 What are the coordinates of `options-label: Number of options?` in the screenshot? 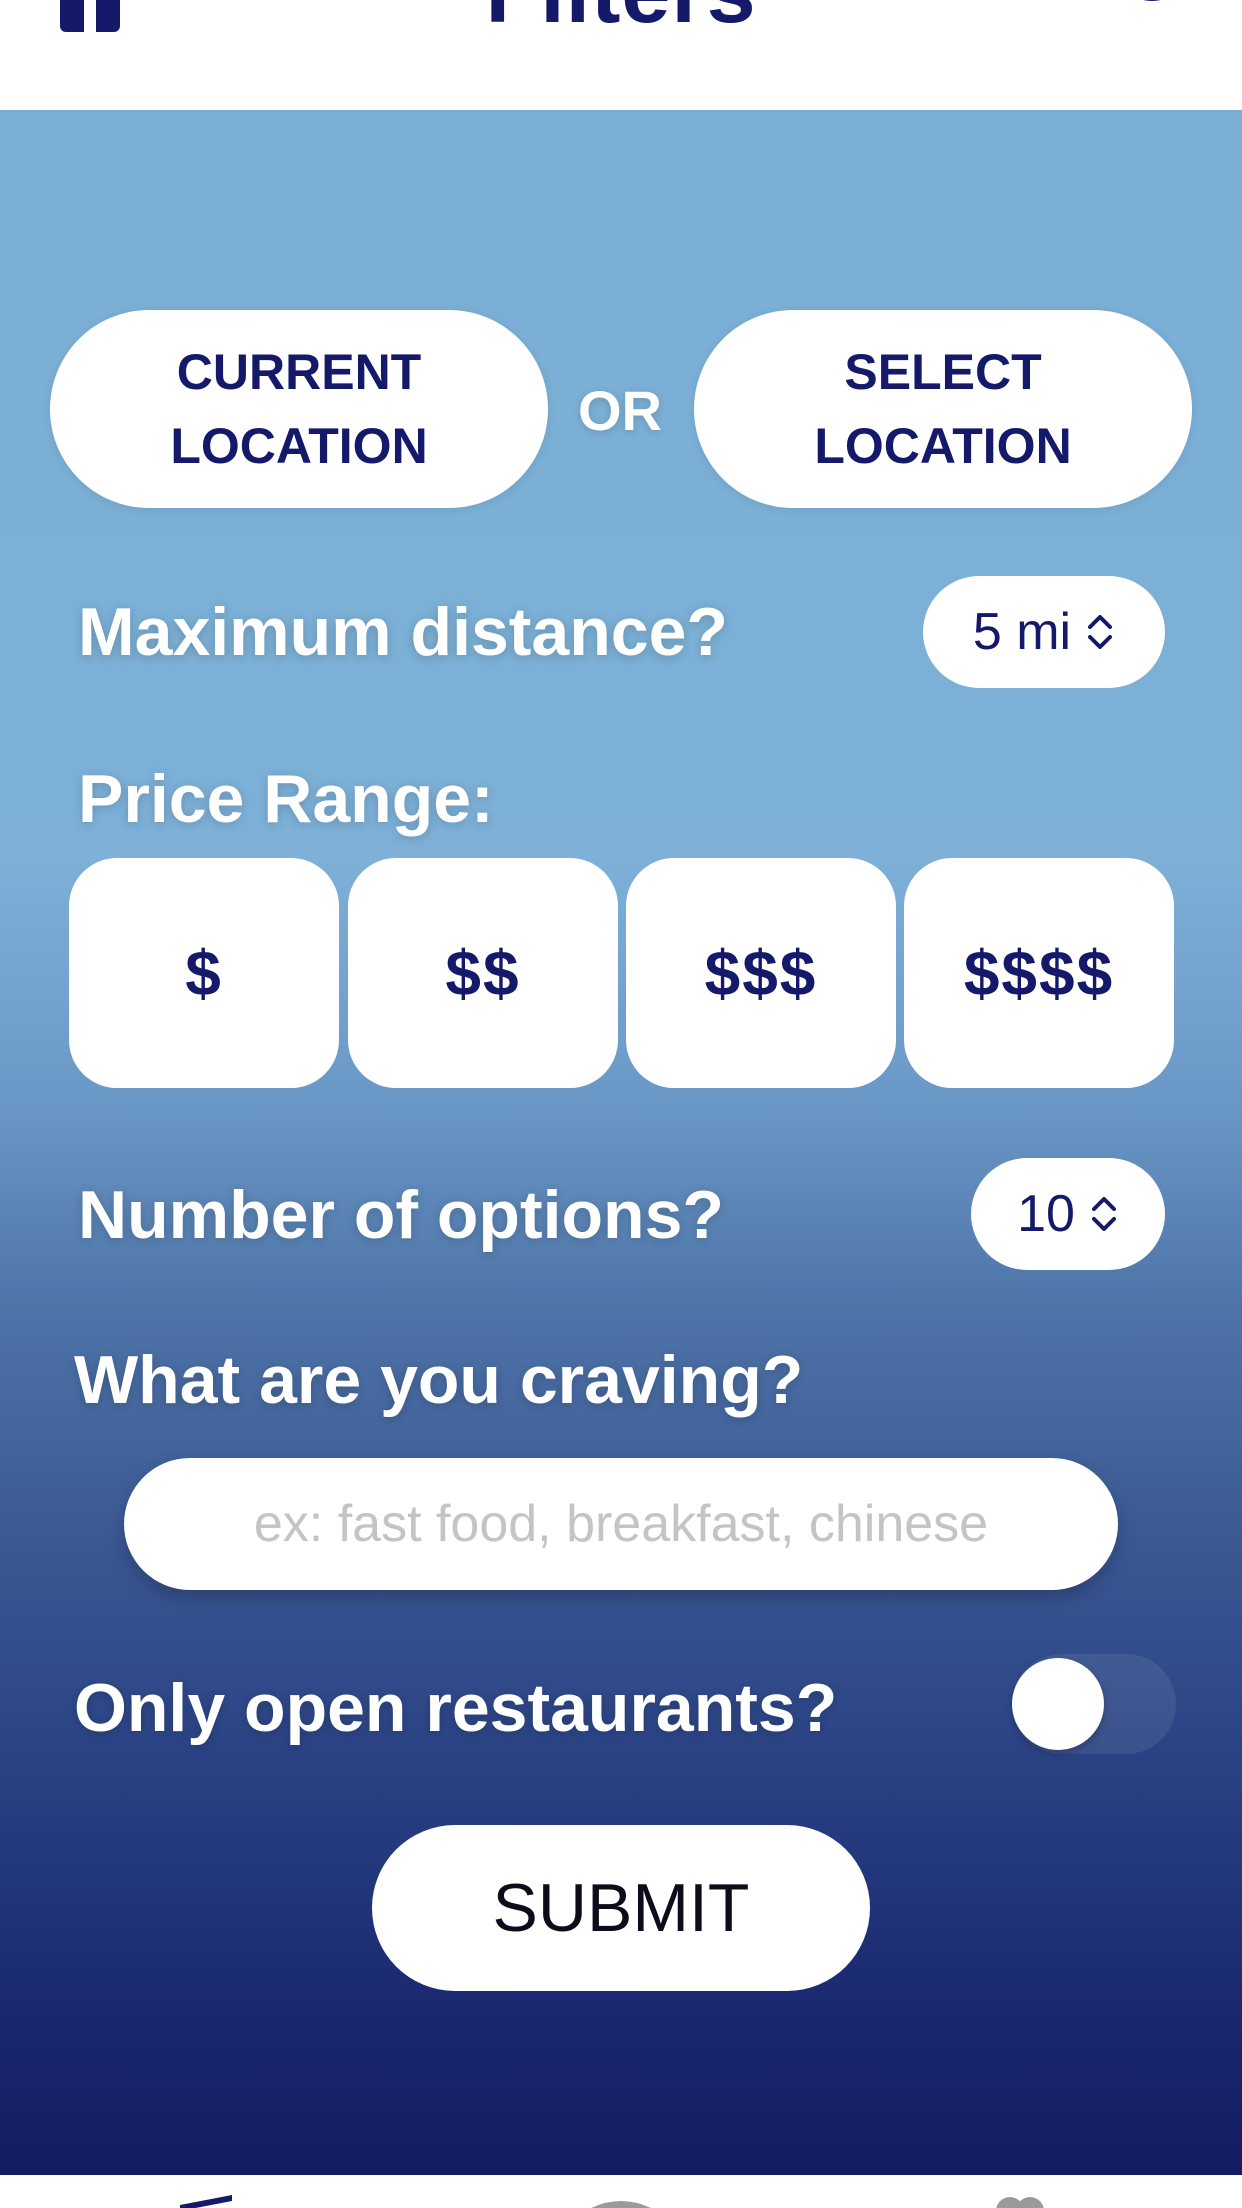 It's located at (401, 1215).